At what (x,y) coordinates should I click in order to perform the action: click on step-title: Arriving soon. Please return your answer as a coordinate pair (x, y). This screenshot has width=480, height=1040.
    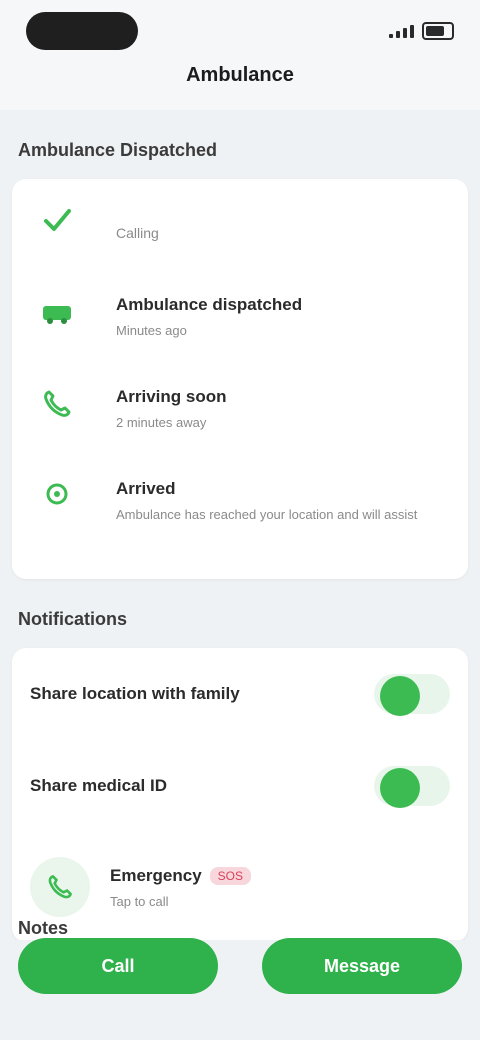
    Looking at the image, I should click on (171, 396).